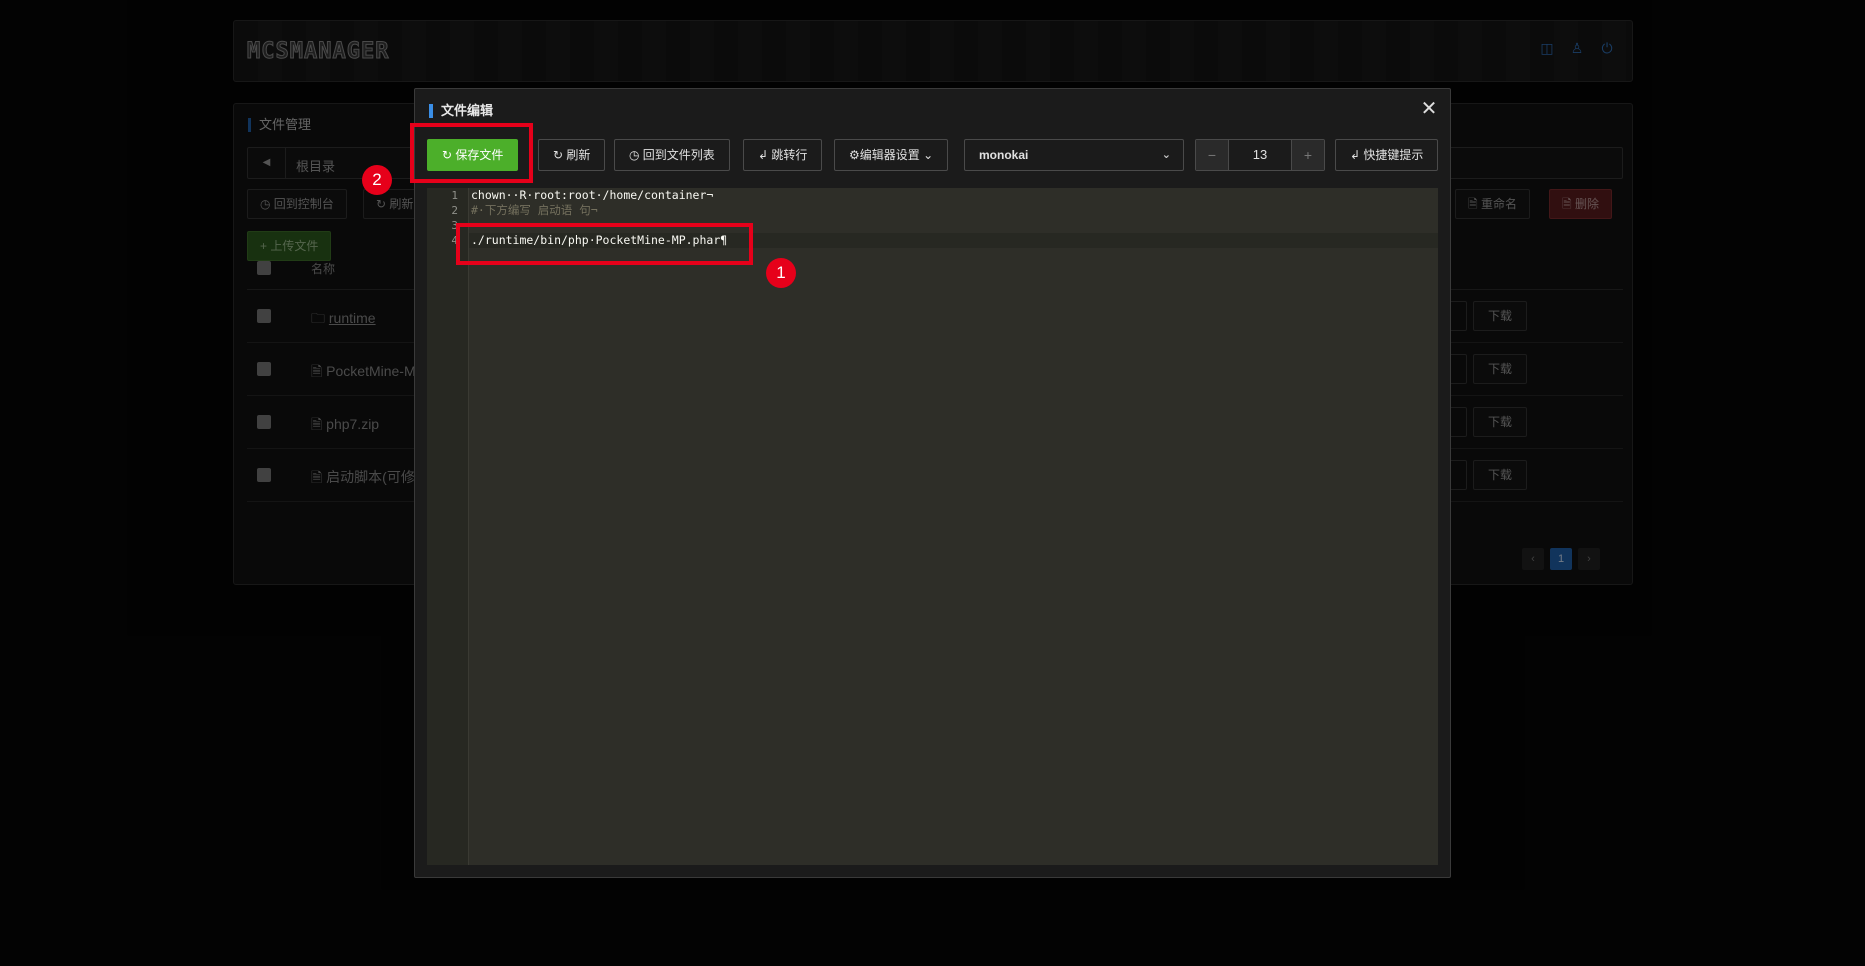  I want to click on highlight-box-code, so click(604, 244).